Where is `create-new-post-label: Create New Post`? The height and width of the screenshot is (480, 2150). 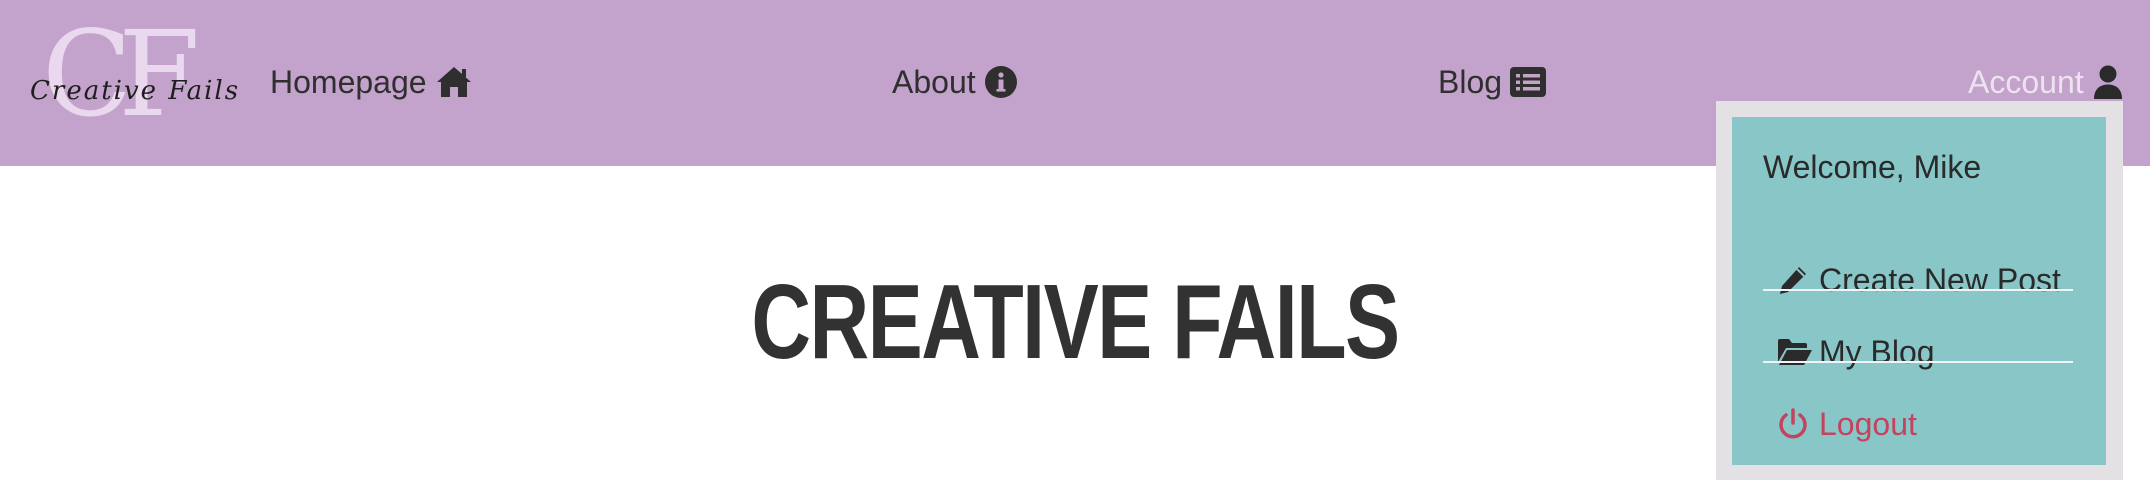 create-new-post-label: Create New Post is located at coordinates (1940, 279).